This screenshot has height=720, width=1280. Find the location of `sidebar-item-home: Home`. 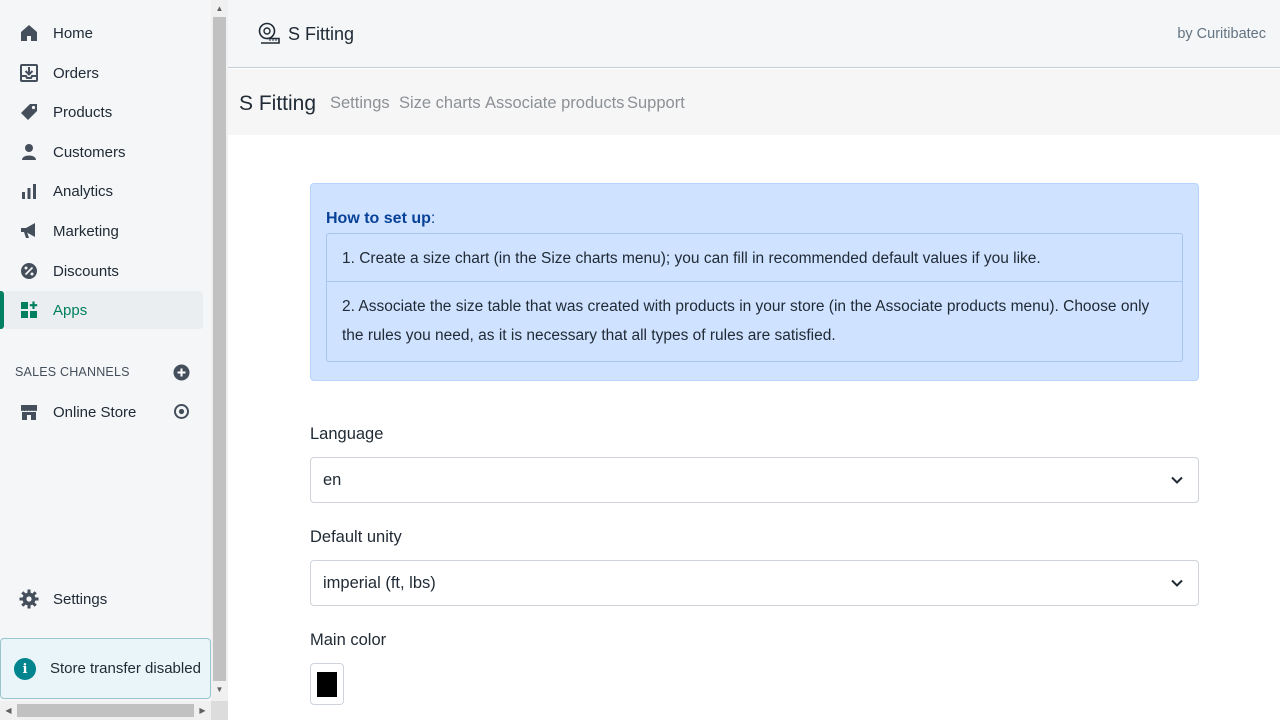

sidebar-item-home: Home is located at coordinates (105, 33).